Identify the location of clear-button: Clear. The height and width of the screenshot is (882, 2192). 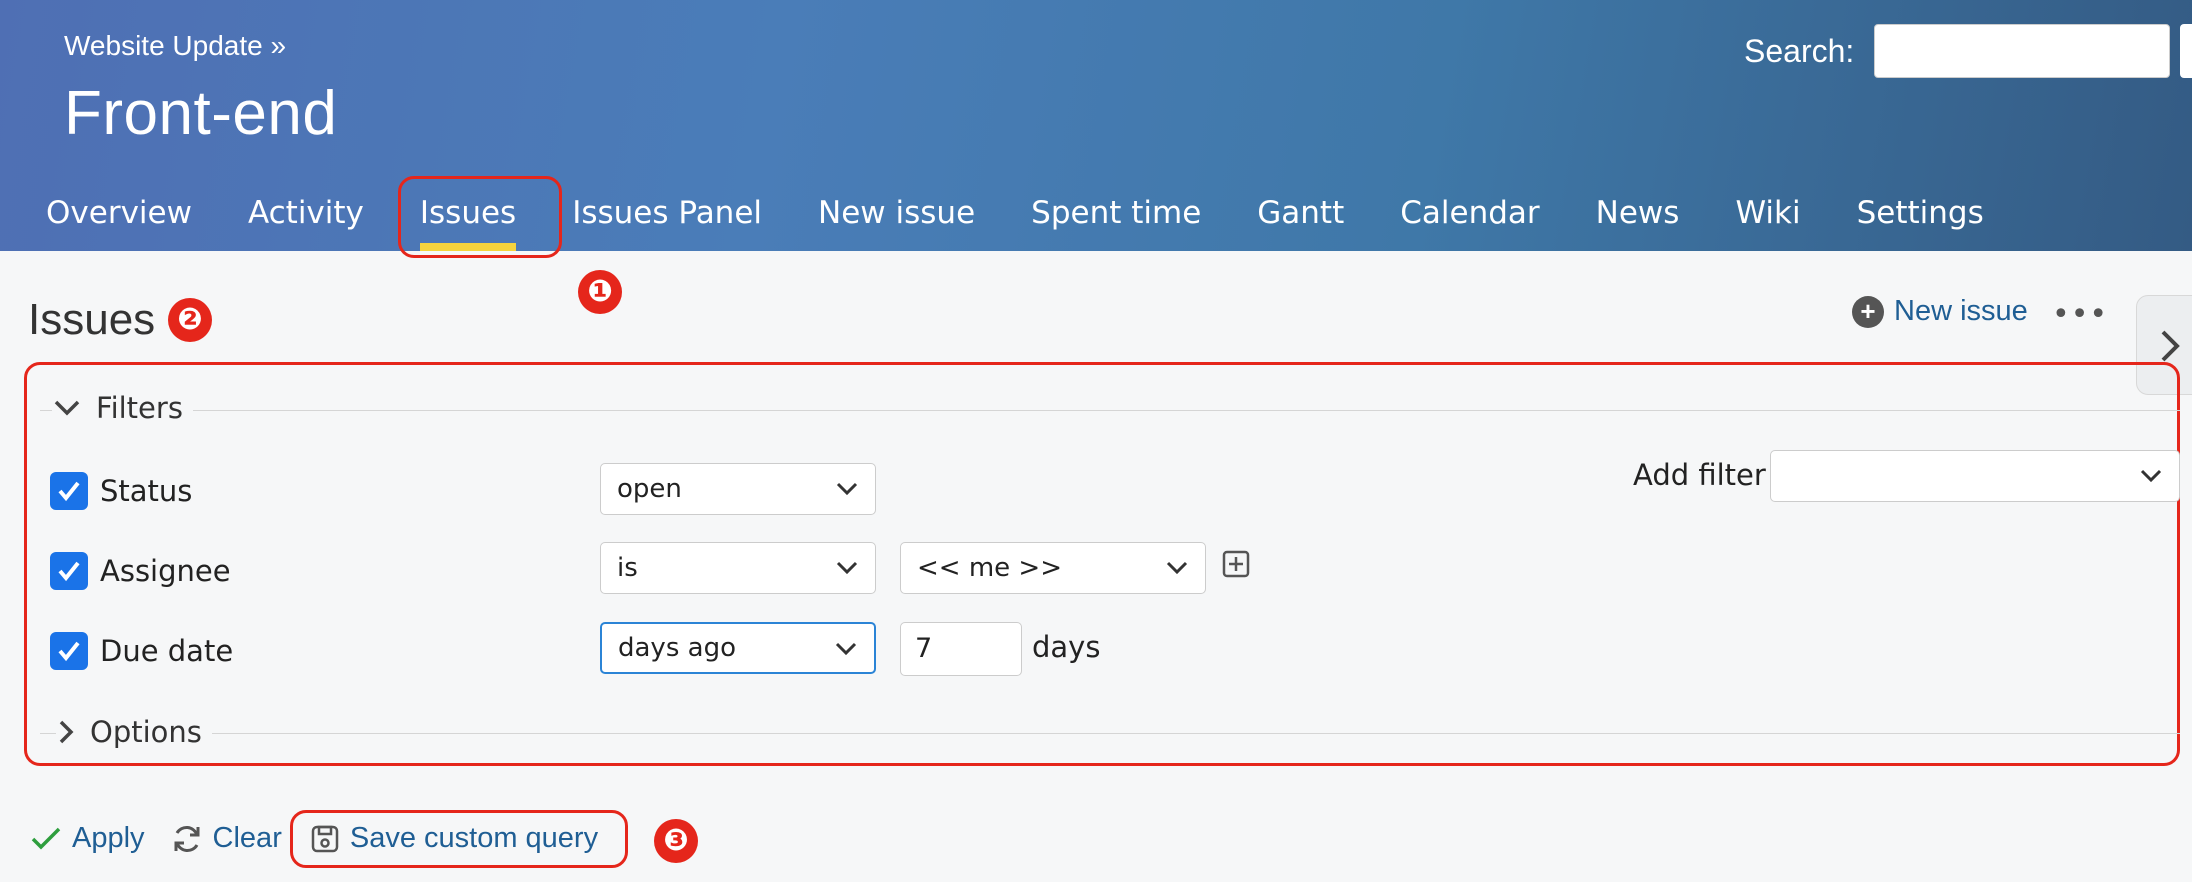
(226, 838).